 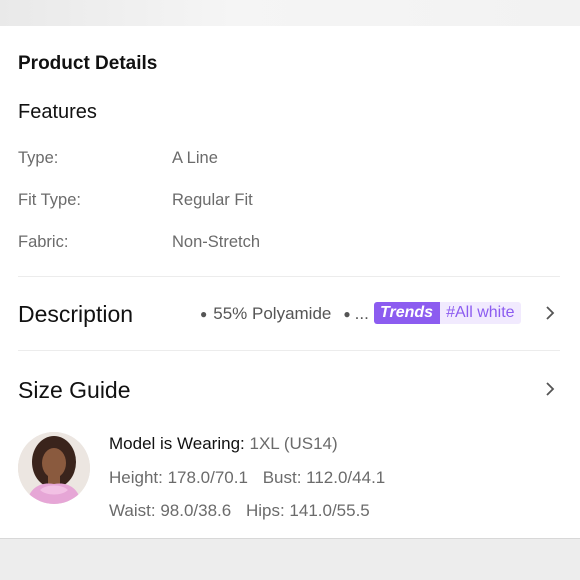 I want to click on model-measurements-line: Height: 178.0/70.1 Bust: 112.0/44.1, so click(x=247, y=478).